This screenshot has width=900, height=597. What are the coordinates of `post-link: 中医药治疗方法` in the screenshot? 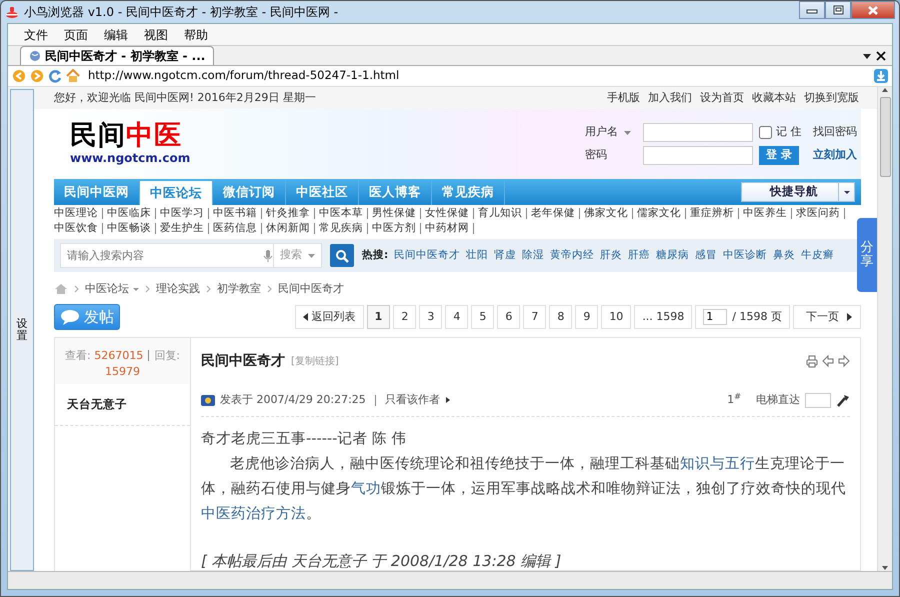 It's located at (253, 514).